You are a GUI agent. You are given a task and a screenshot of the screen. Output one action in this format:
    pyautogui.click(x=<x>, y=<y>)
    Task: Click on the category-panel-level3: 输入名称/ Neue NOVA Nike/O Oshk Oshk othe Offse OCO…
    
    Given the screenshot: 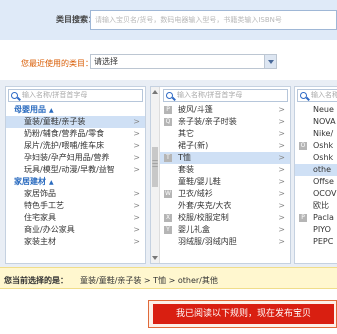 What is the action you would take?
    pyautogui.click(x=315, y=175)
    